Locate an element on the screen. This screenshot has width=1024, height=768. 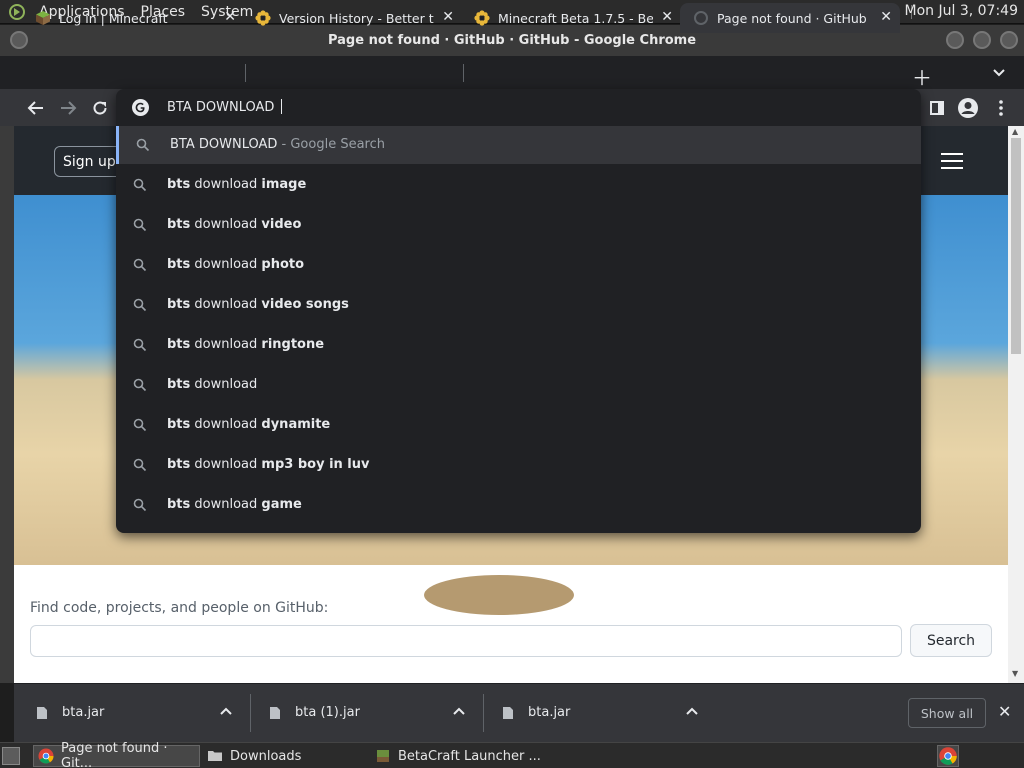
suggestion-item: bts download mp3 boy in luv is located at coordinates (518, 465).